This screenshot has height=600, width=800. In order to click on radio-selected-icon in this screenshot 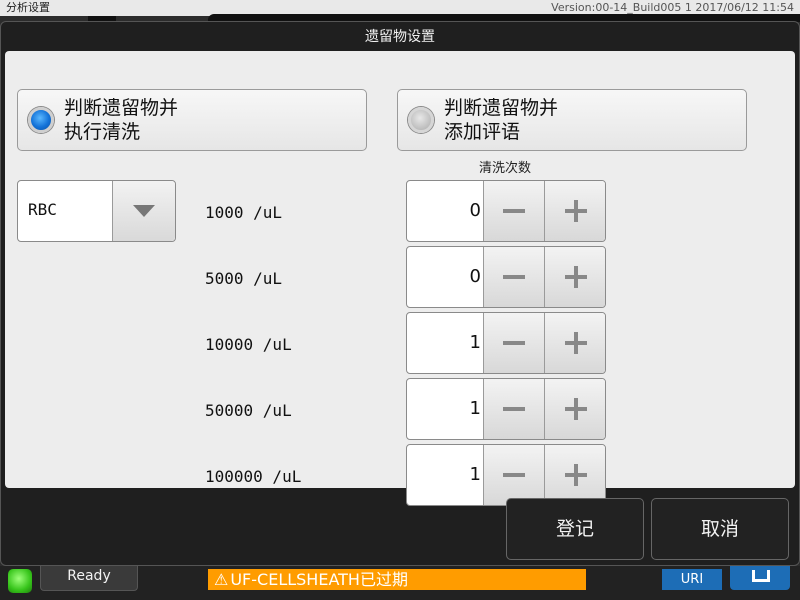, I will do `click(41, 120)`.